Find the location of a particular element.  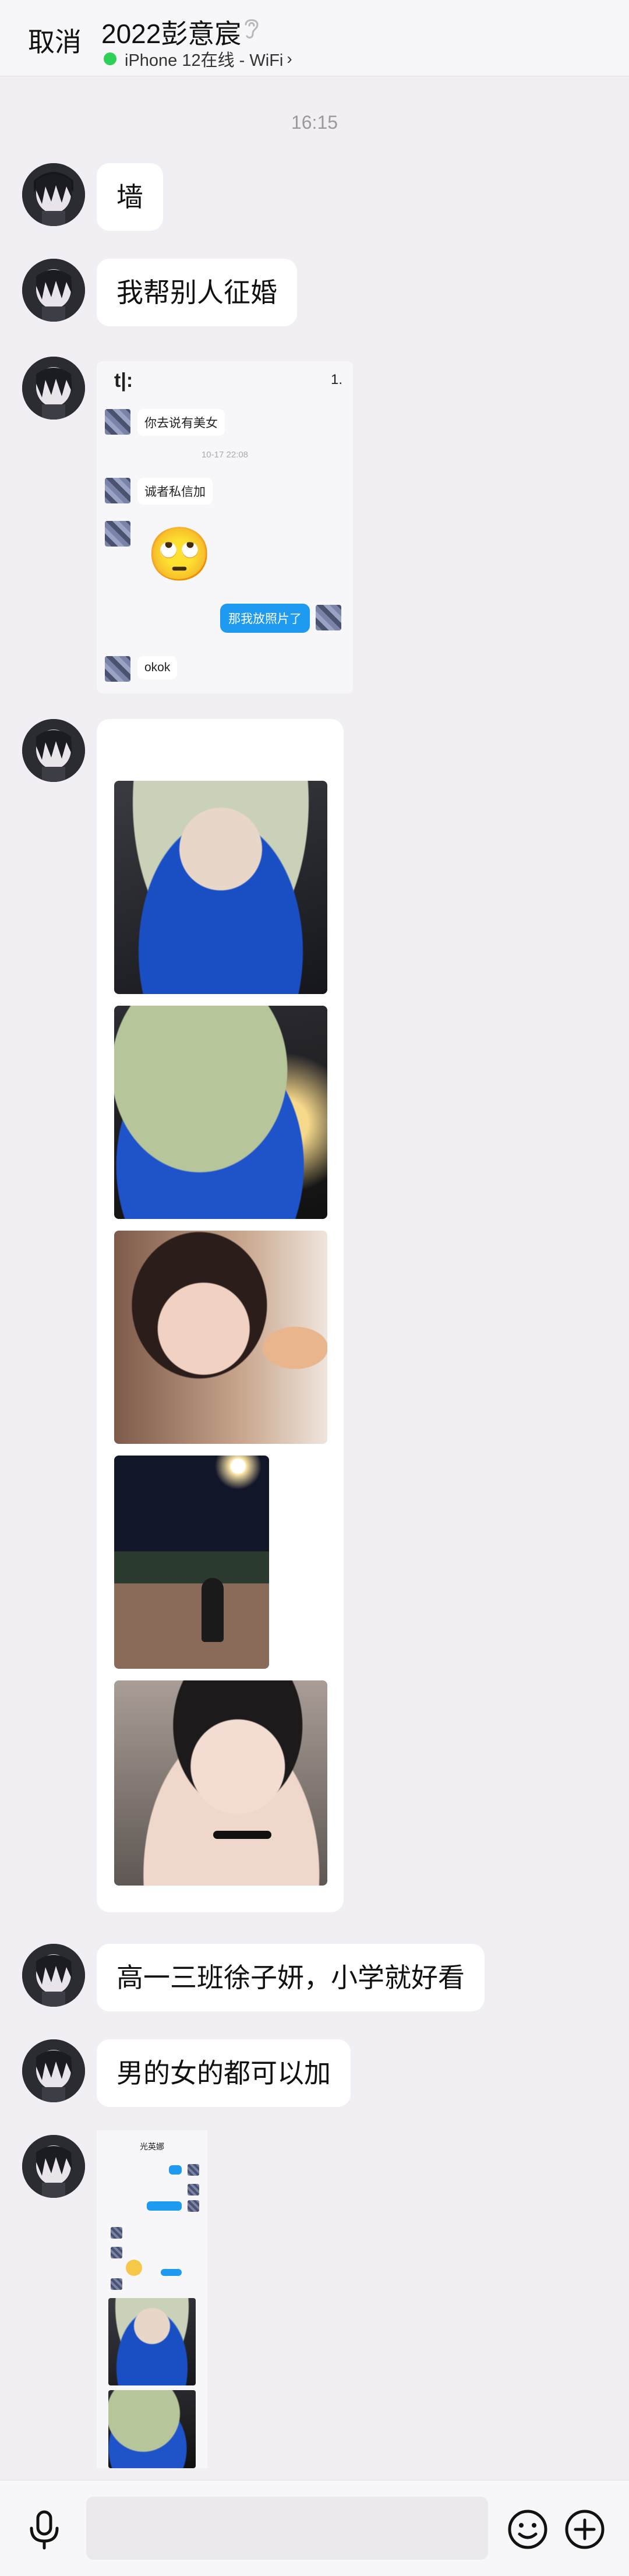

necklace is located at coordinates (242, 1835).